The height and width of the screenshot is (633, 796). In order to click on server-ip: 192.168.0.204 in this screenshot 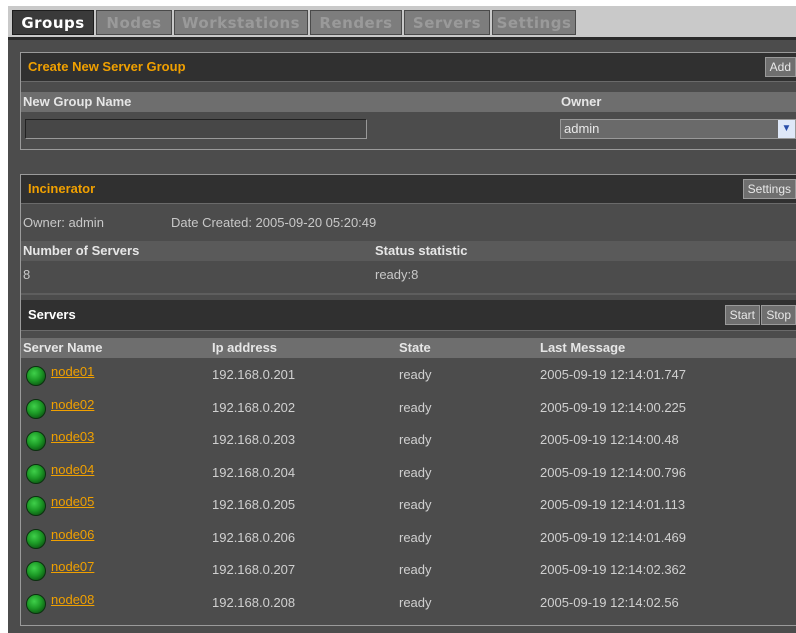, I will do `click(254, 472)`.